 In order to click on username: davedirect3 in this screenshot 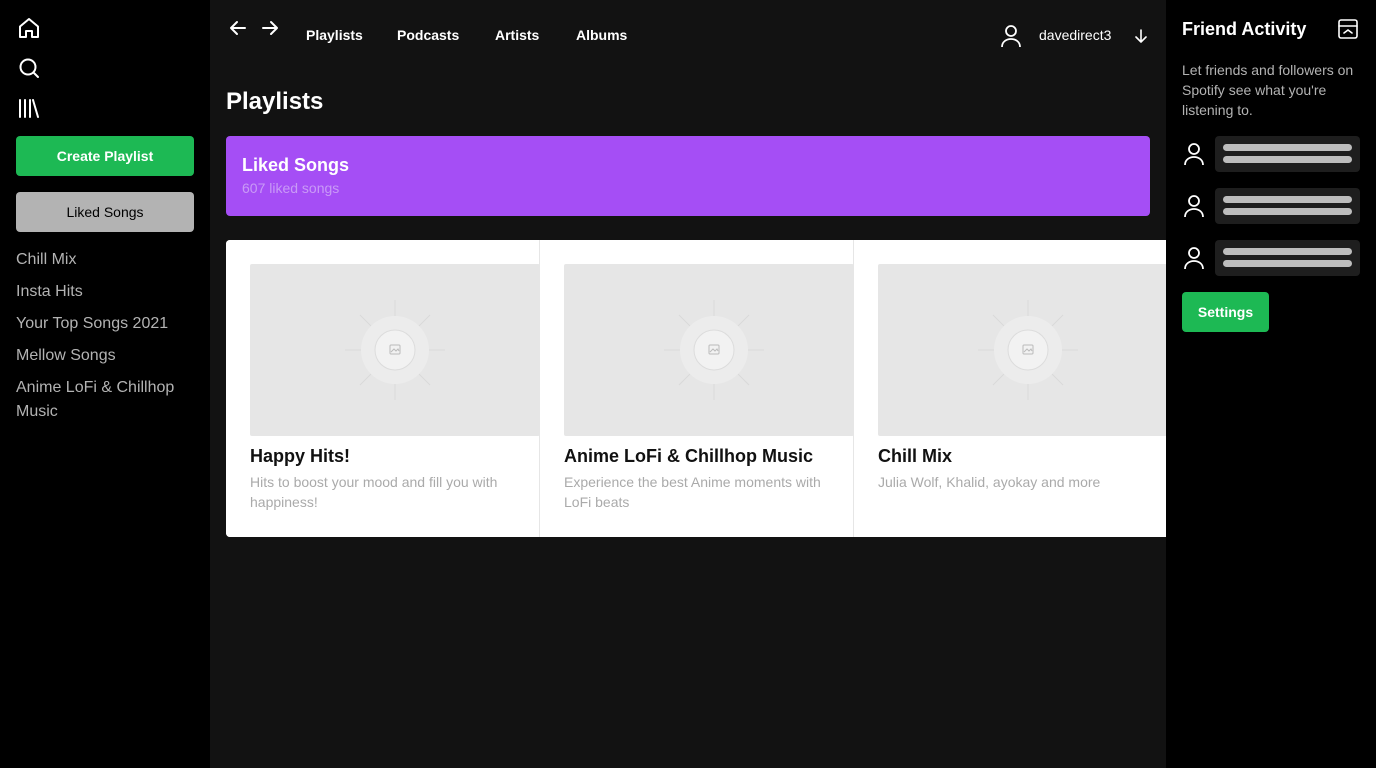, I will do `click(1075, 35)`.